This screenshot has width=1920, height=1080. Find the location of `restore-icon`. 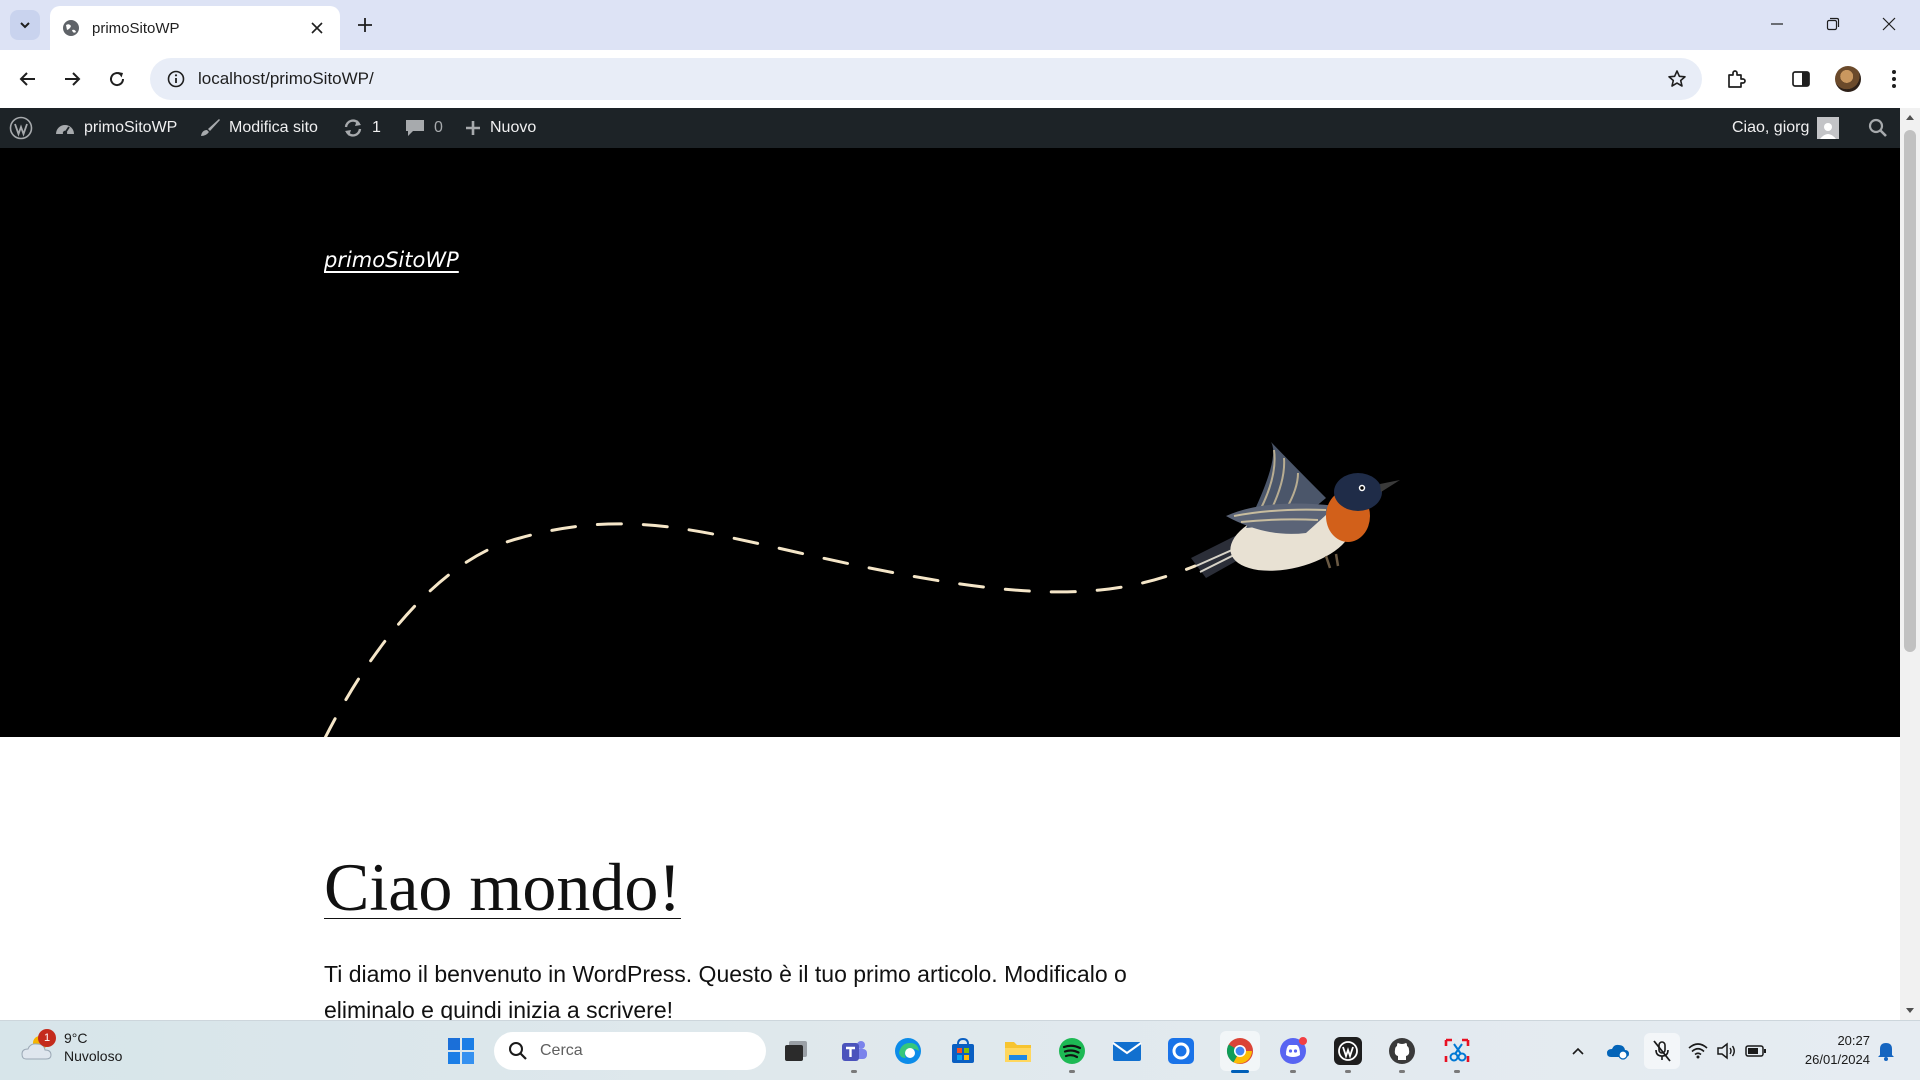

restore-icon is located at coordinates (1833, 24).